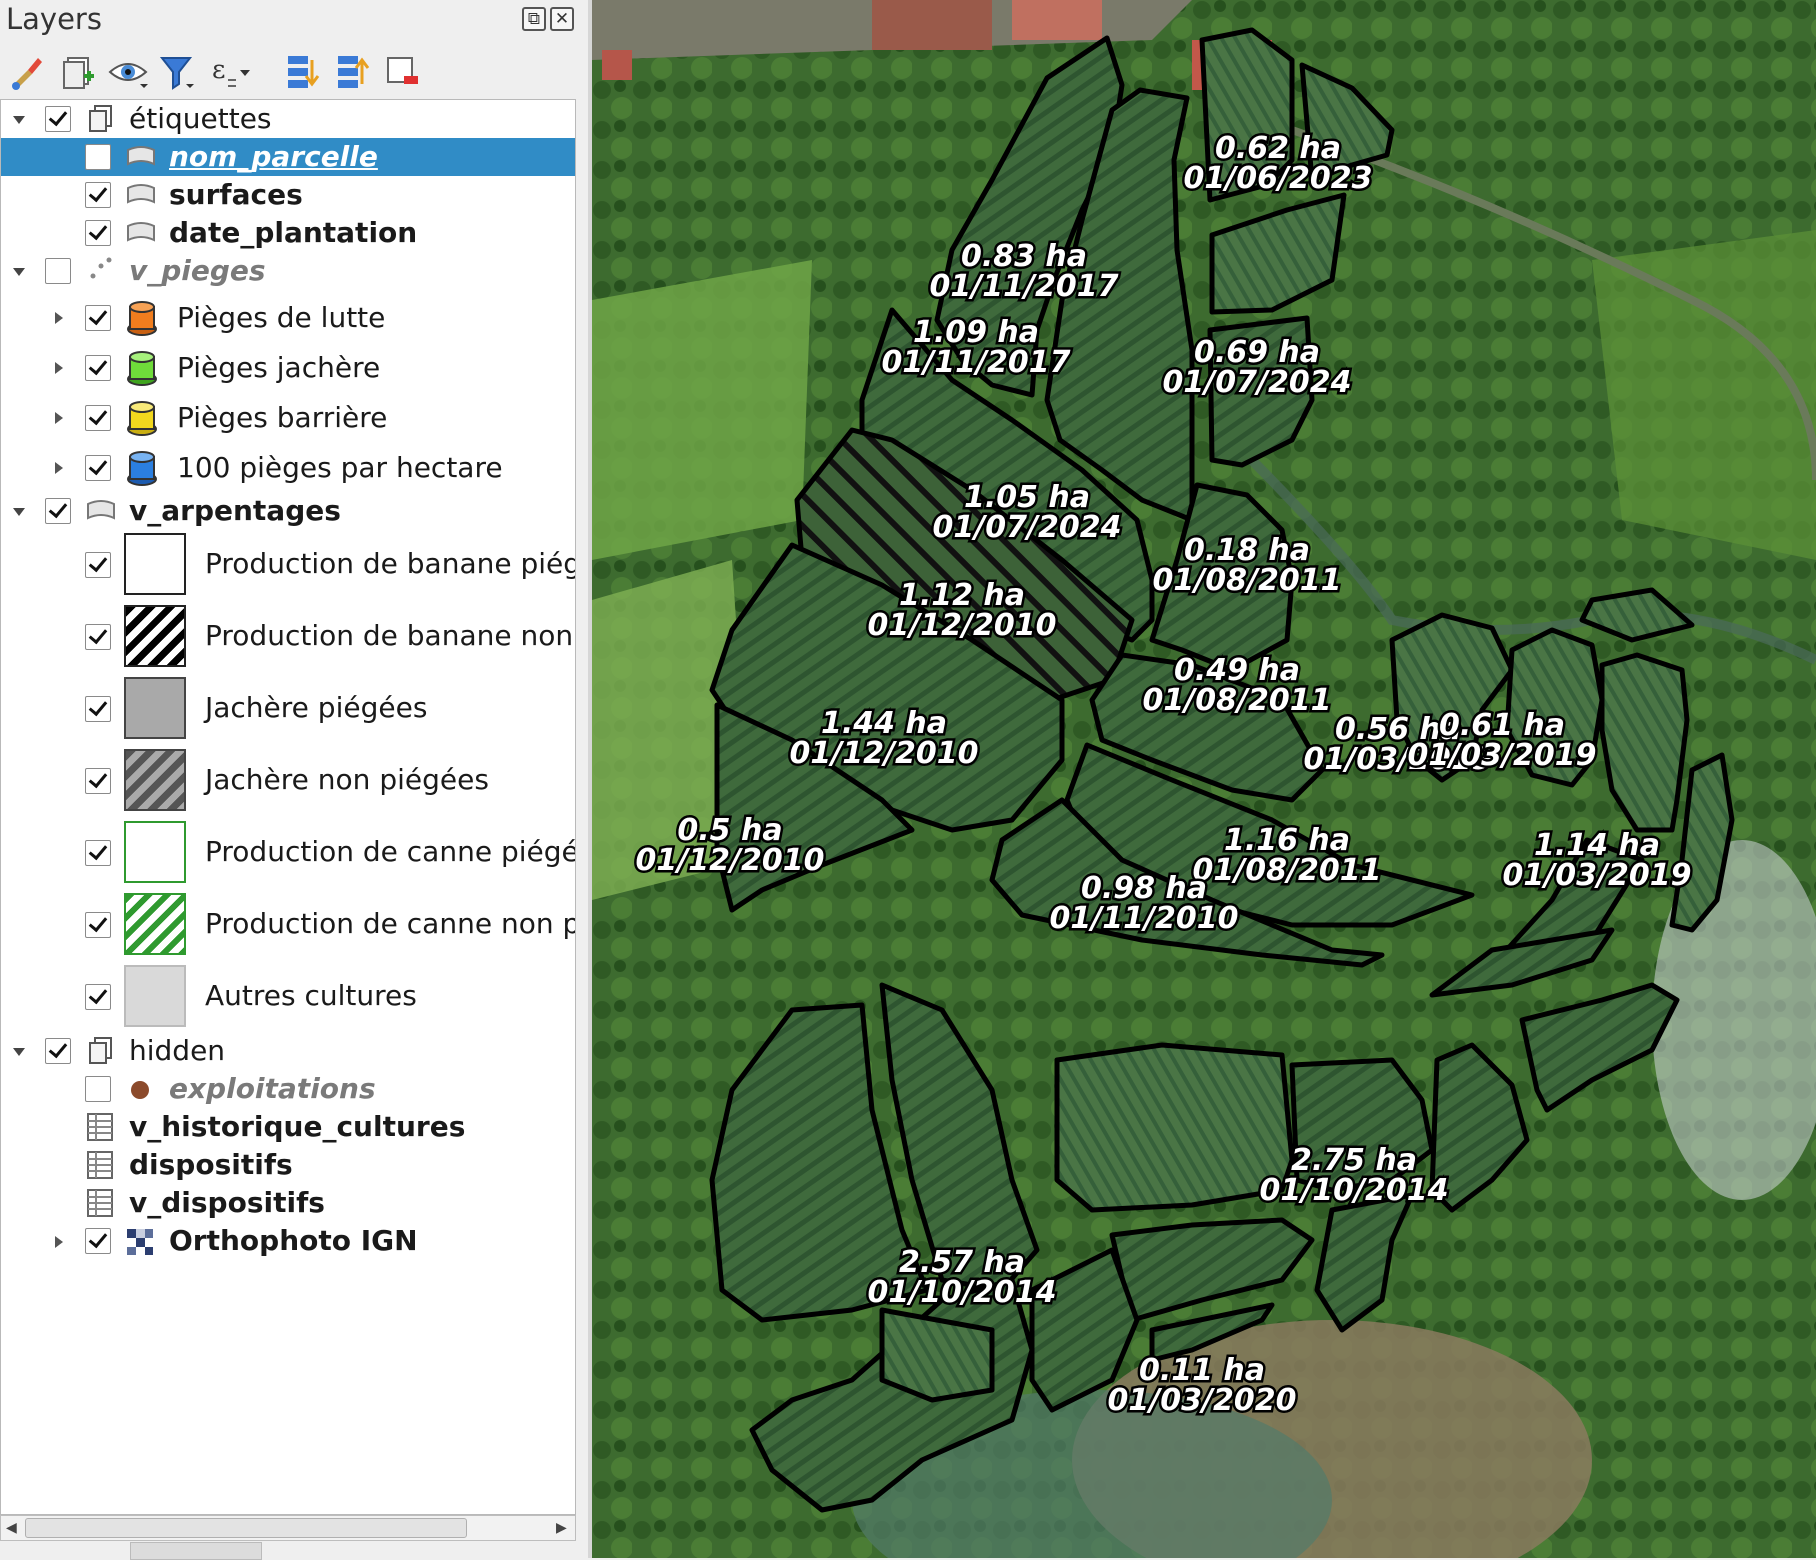 Image resolution: width=1816 pixels, height=1560 pixels. I want to click on checkbox-surfaces, so click(98, 195).